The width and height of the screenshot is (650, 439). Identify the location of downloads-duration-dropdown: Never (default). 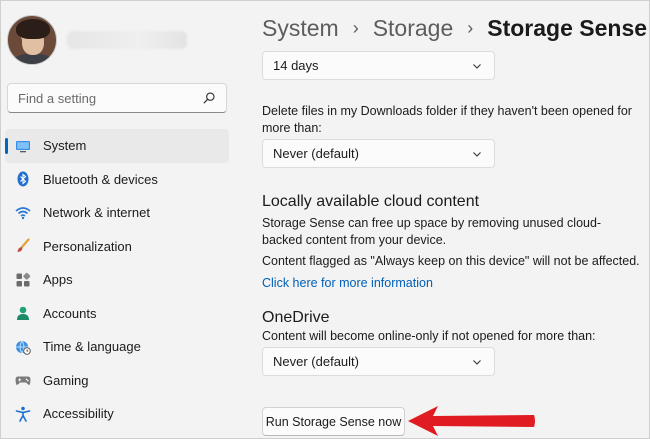
(378, 153).